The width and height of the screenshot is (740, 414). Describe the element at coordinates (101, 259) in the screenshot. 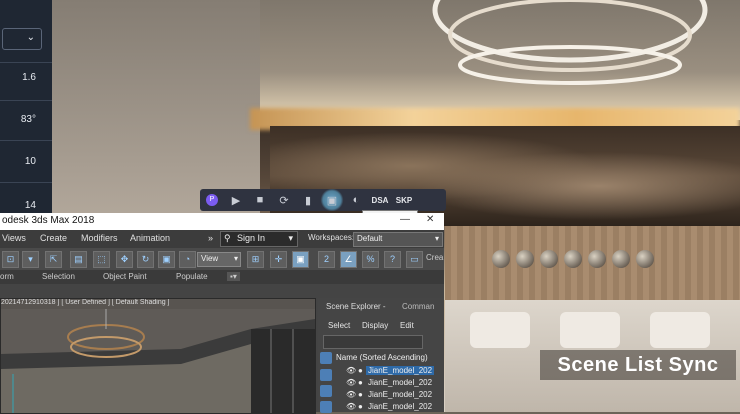

I see `rect-select-icon: ⬚` at that location.